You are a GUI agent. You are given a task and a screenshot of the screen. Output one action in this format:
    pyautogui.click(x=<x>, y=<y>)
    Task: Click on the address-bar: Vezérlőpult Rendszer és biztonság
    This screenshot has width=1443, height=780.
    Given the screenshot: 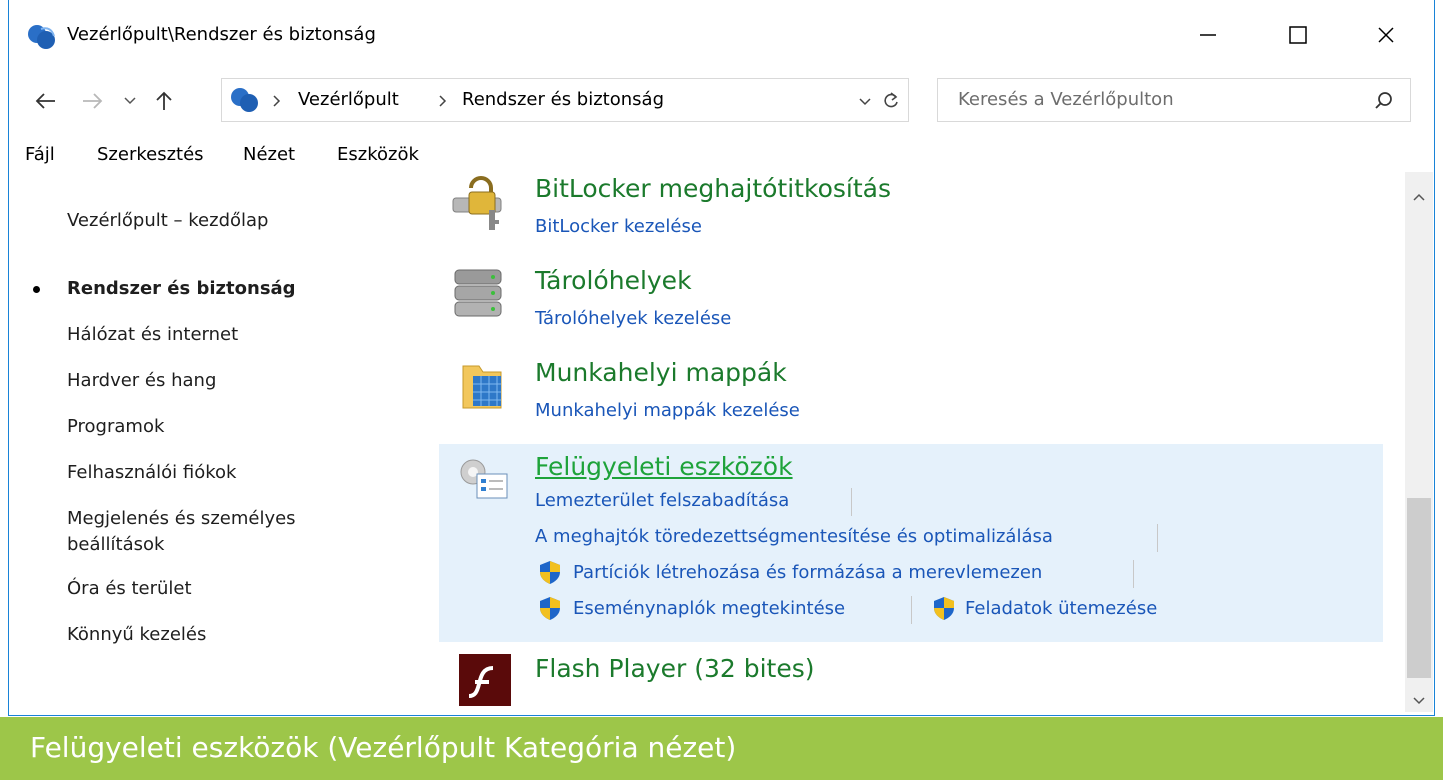 What is the action you would take?
    pyautogui.click(x=565, y=100)
    